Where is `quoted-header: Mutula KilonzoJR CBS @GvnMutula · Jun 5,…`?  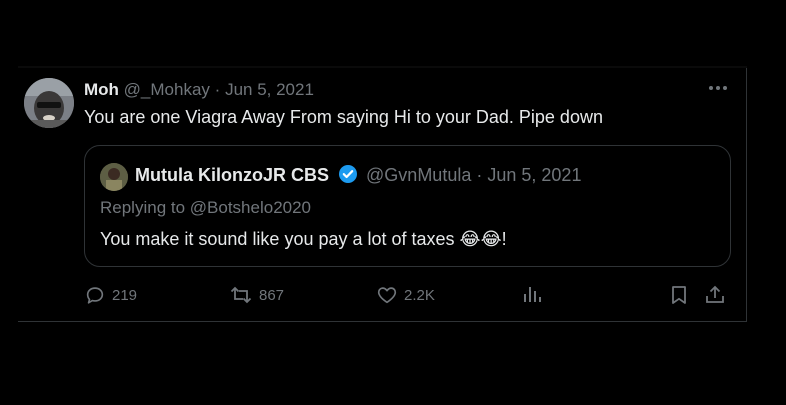
quoted-header: Mutula KilonzoJR CBS @GvnMutula · Jun 5,… is located at coordinates (358, 176).